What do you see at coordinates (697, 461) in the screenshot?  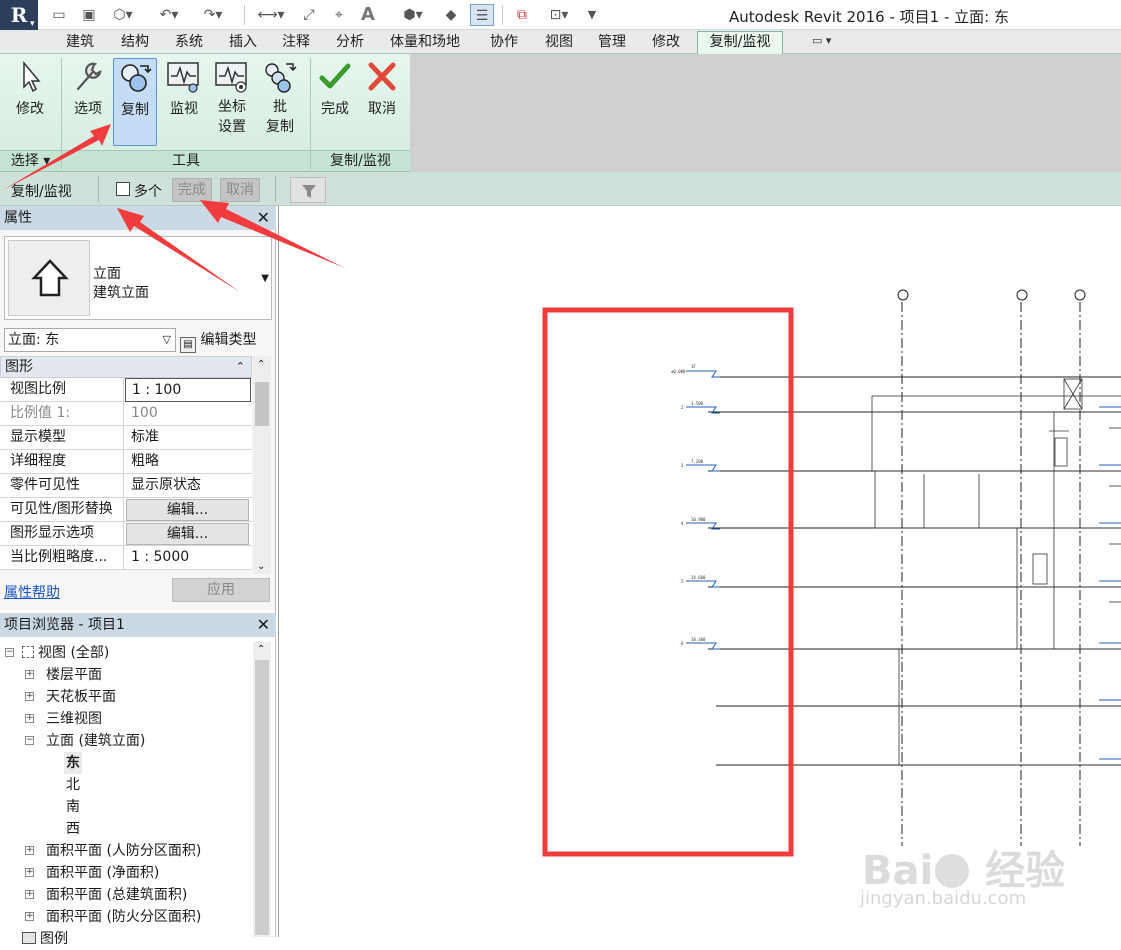 I see `svg-text: 7.200` at bounding box center [697, 461].